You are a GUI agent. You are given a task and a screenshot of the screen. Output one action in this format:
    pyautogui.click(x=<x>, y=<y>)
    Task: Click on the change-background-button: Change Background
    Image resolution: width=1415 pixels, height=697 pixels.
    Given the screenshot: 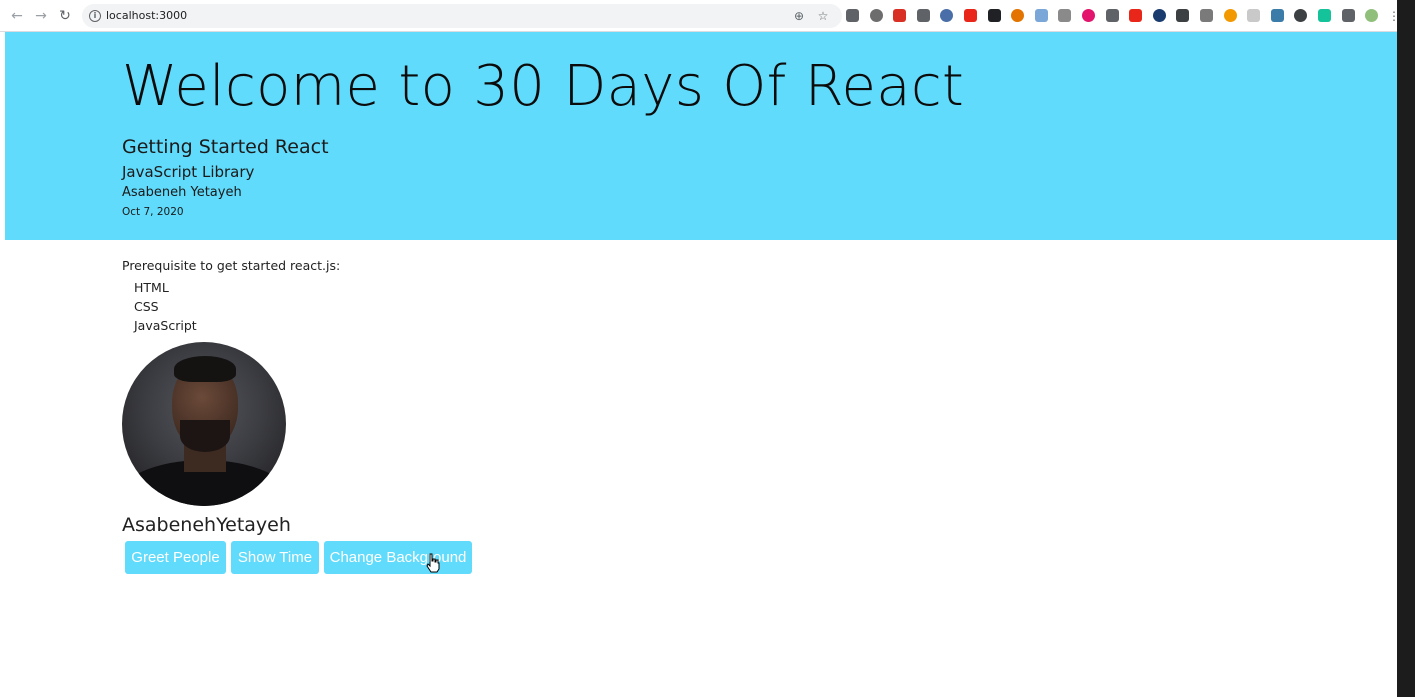 What is the action you would take?
    pyautogui.click(x=398, y=557)
    